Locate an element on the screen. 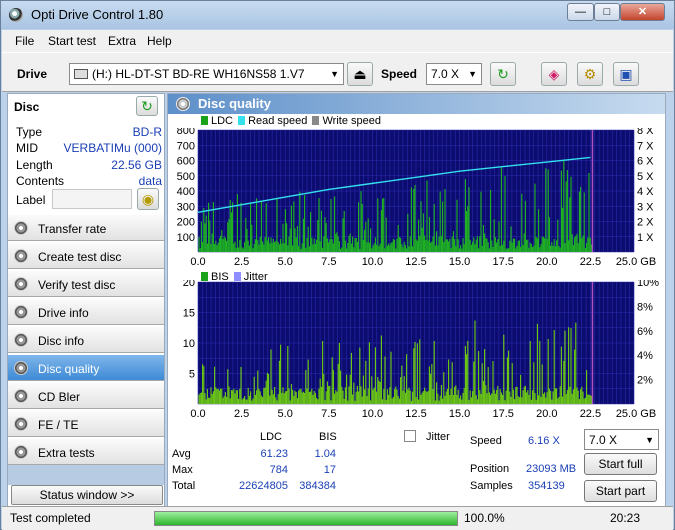  nav-spacer is located at coordinates (86, 475).